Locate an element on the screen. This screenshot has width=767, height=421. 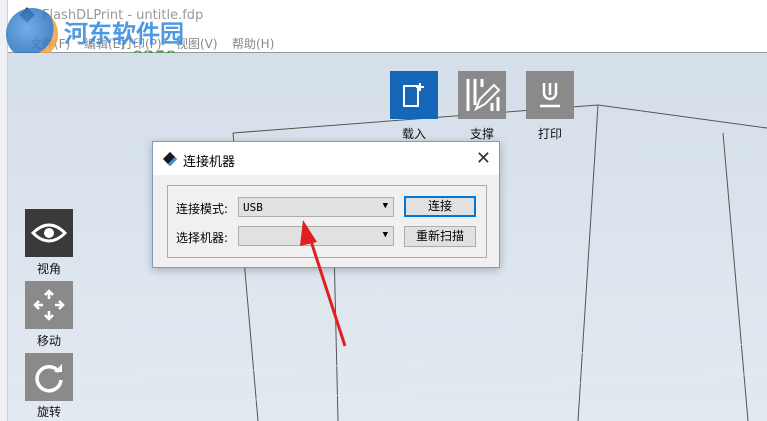
move-arrows-icon is located at coordinates (49, 305).